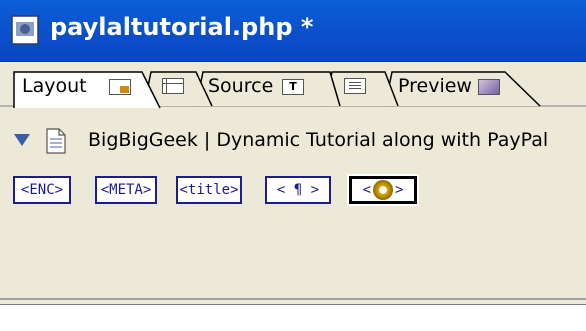  Describe the element at coordinates (355, 86) in the screenshot. I see `list-view-icon` at that location.